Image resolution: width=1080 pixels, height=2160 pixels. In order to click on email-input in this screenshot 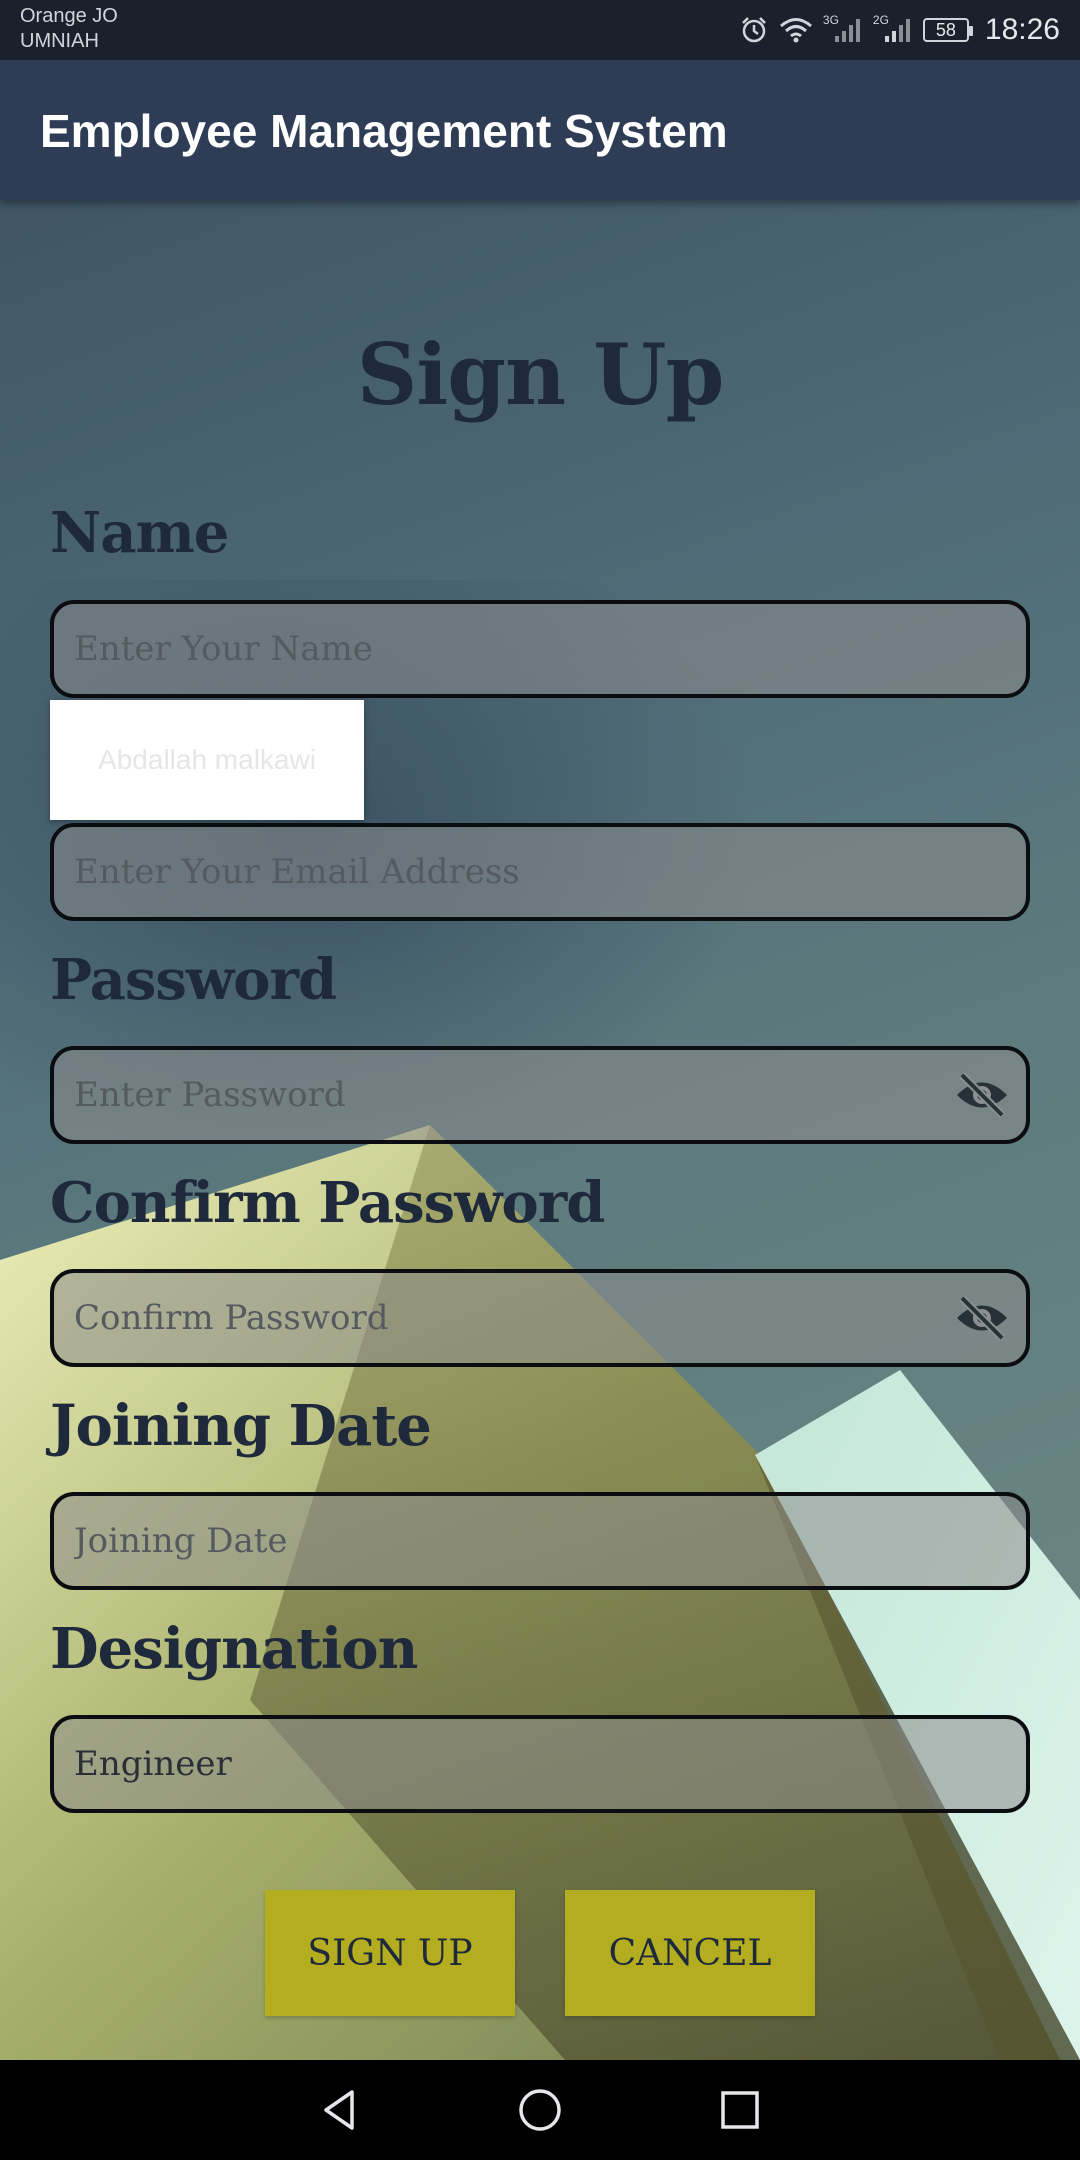, I will do `click(514, 872)`.